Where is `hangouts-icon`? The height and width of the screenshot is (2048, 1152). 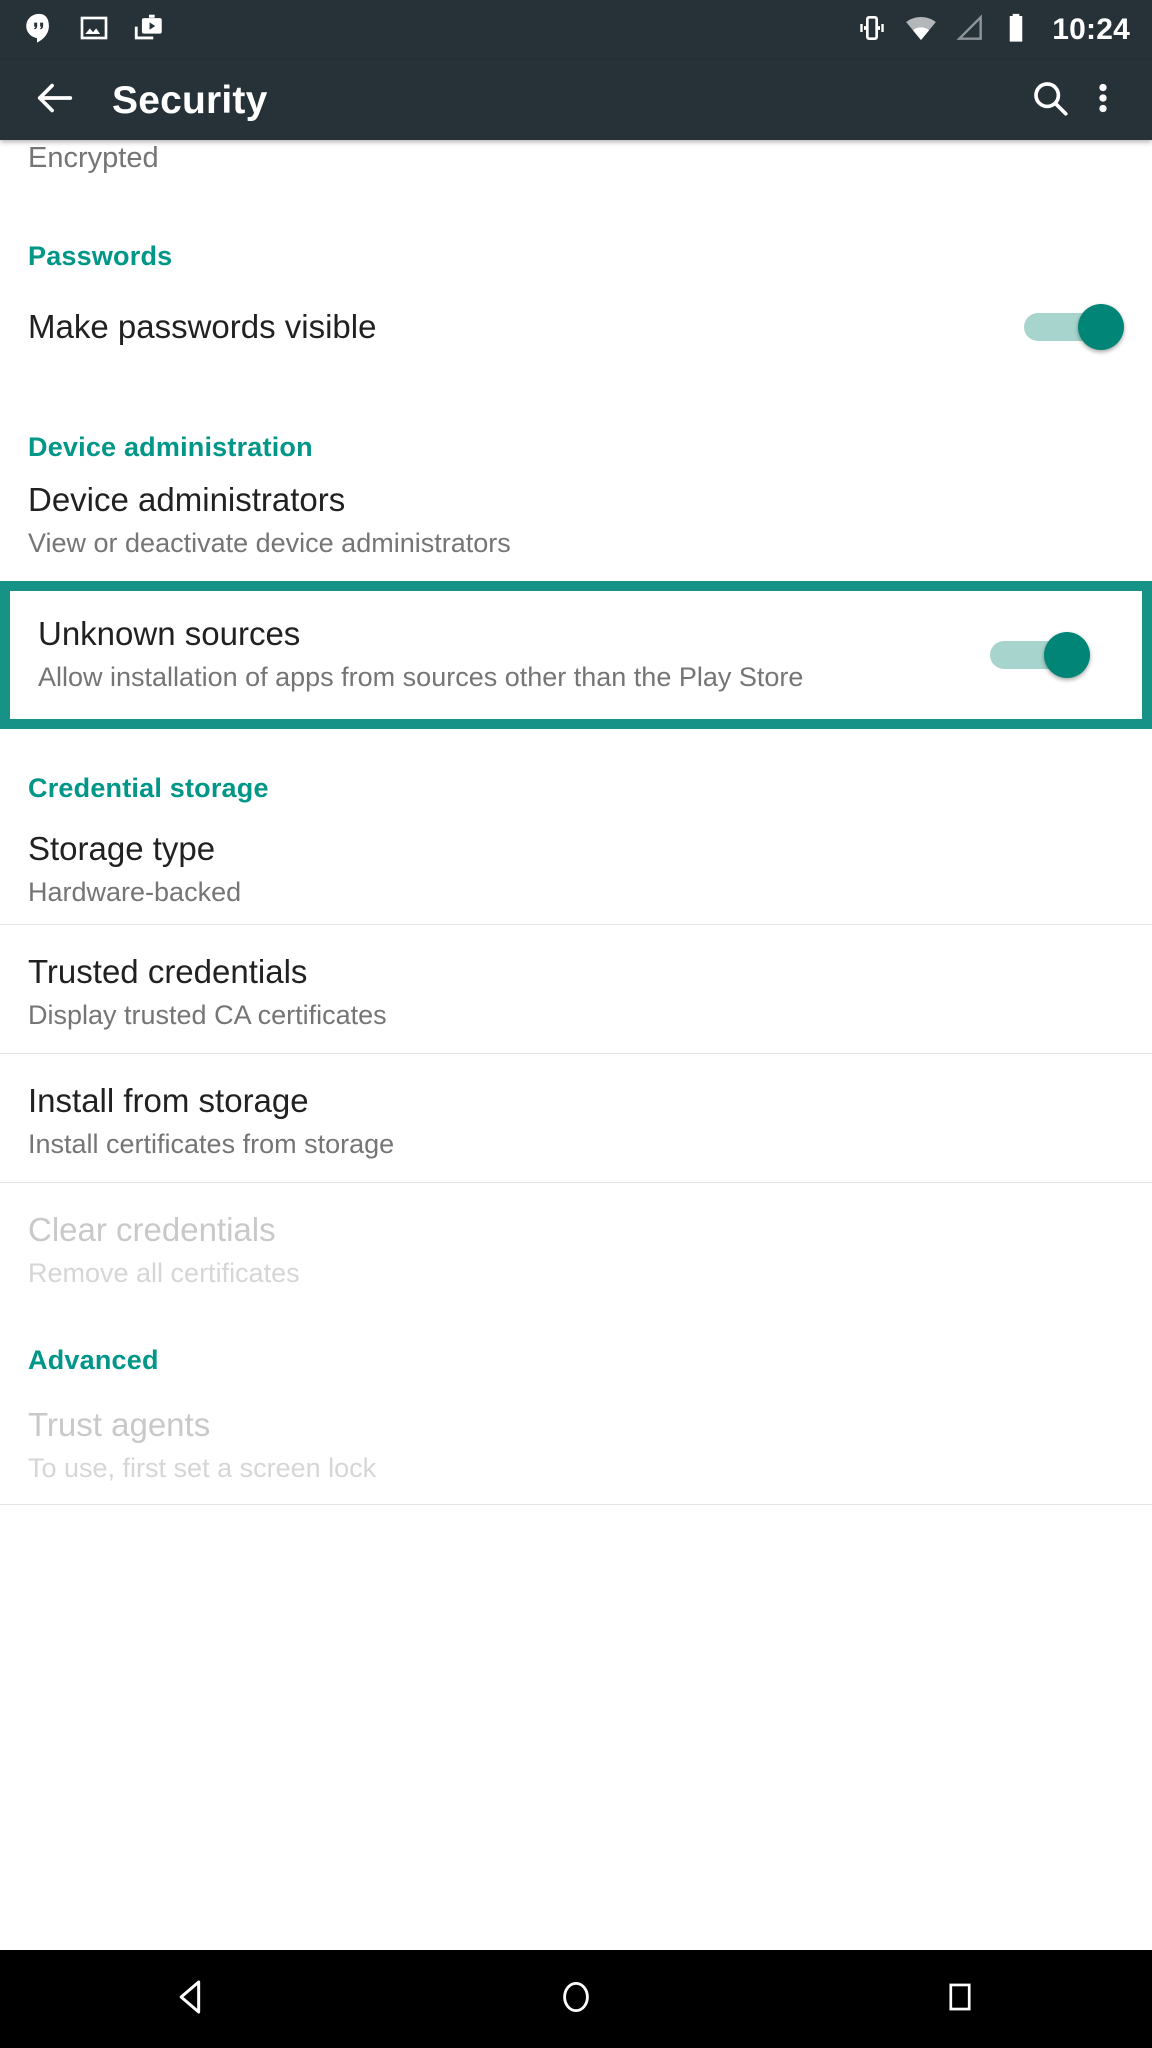 hangouts-icon is located at coordinates (39, 30).